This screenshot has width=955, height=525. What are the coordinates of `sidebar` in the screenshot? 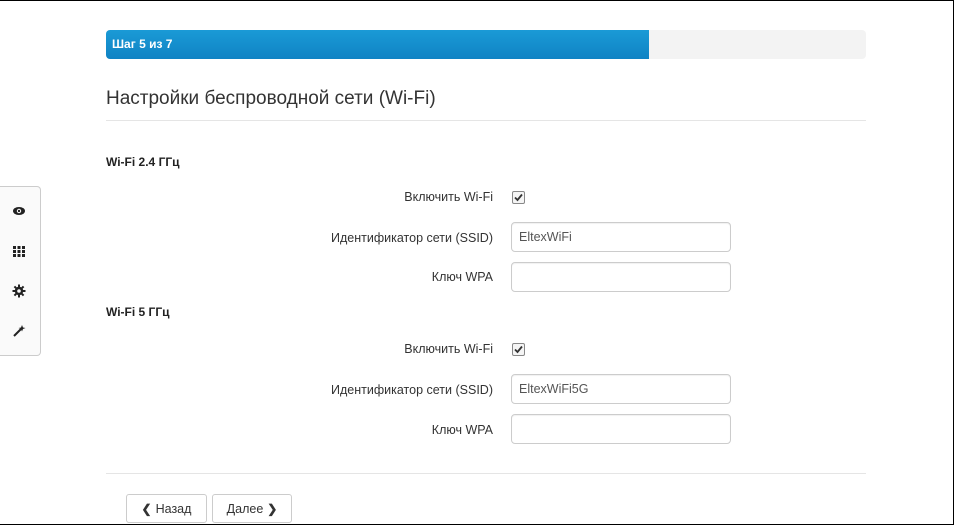 It's located at (20, 271).